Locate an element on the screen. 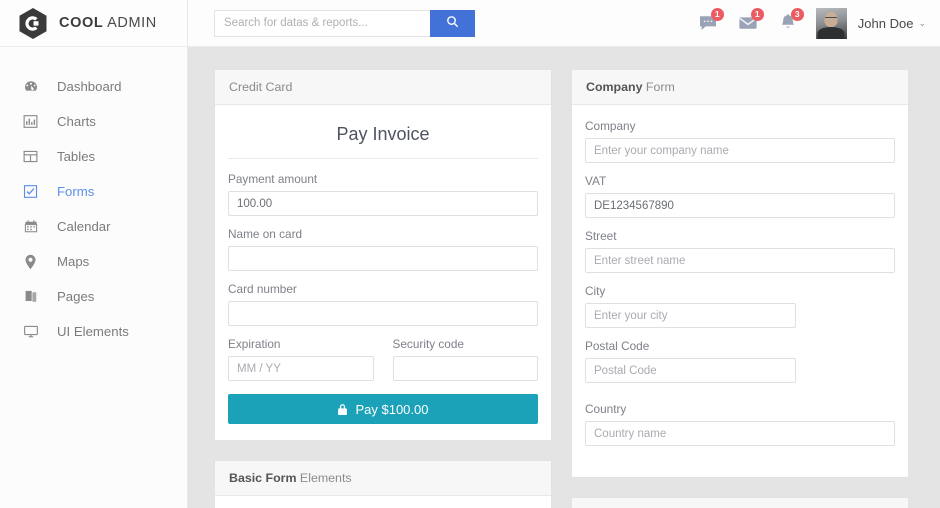  company-form-header-bold: Company is located at coordinates (614, 87).